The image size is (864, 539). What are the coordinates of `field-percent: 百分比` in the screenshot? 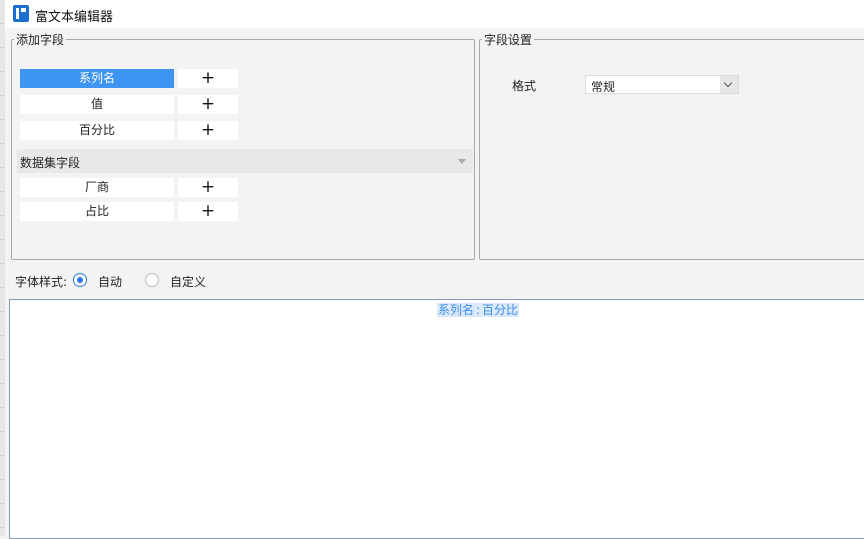 It's located at (97, 130).